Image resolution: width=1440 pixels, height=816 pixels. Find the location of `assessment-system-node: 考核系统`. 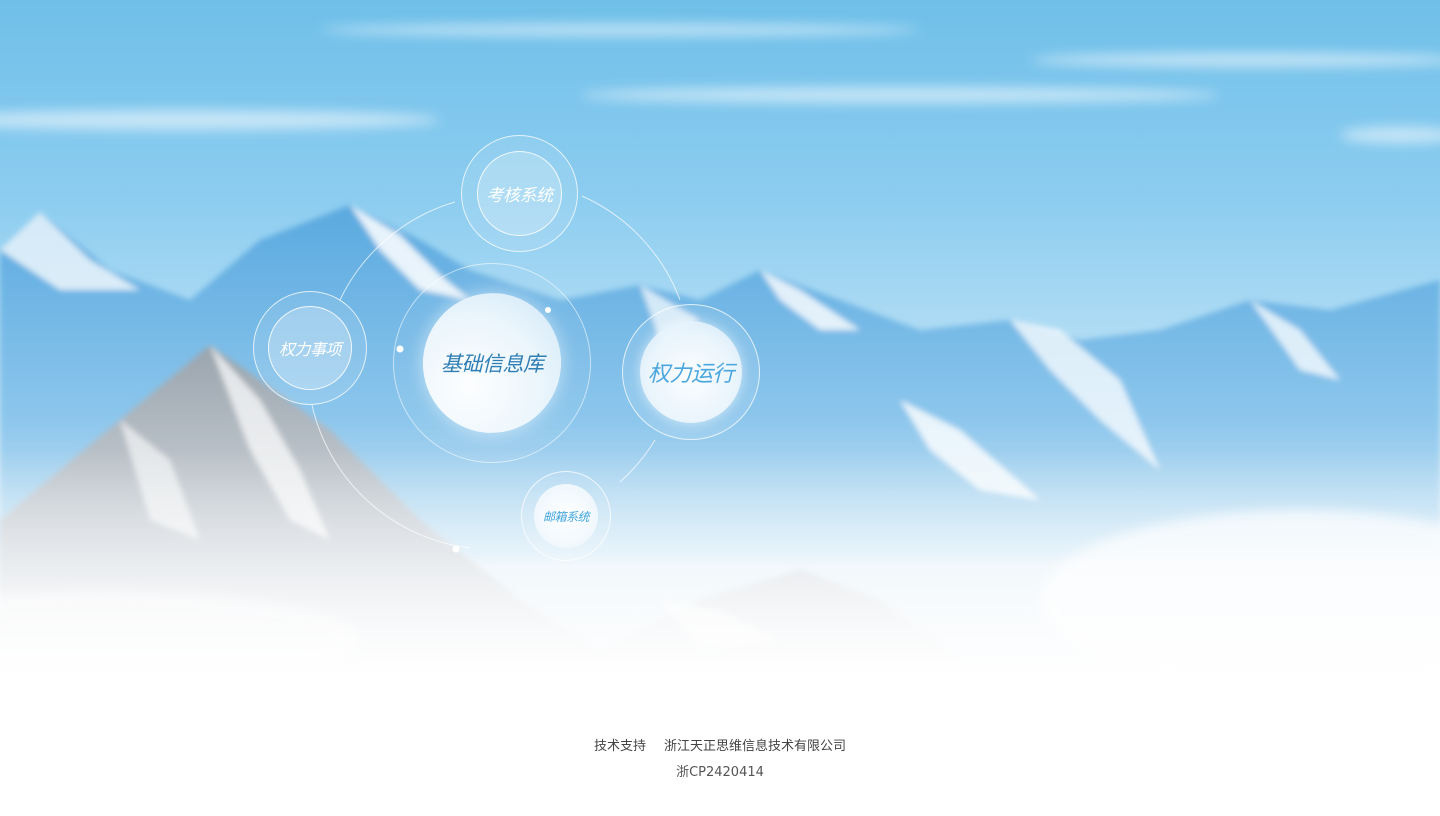

assessment-system-node: 考核系统 is located at coordinates (519, 193).